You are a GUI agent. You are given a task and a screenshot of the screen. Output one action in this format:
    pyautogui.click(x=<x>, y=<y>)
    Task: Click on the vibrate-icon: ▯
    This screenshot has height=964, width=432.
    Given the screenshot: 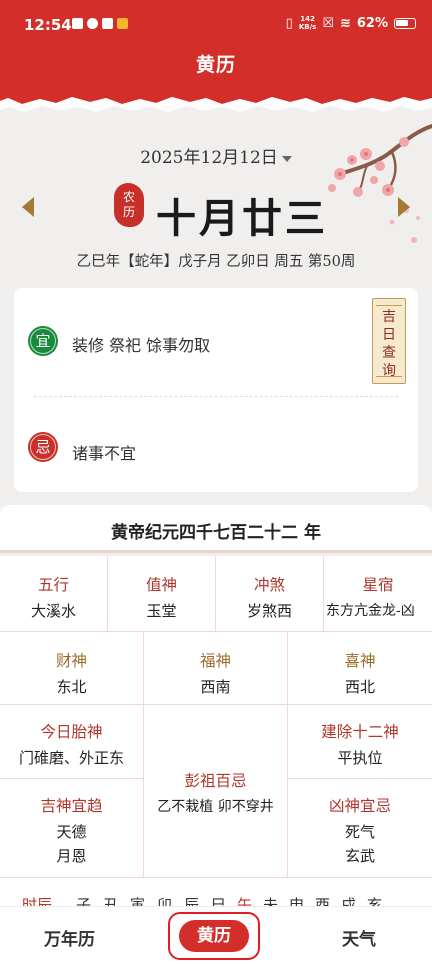 What is the action you would take?
    pyautogui.click(x=289, y=23)
    